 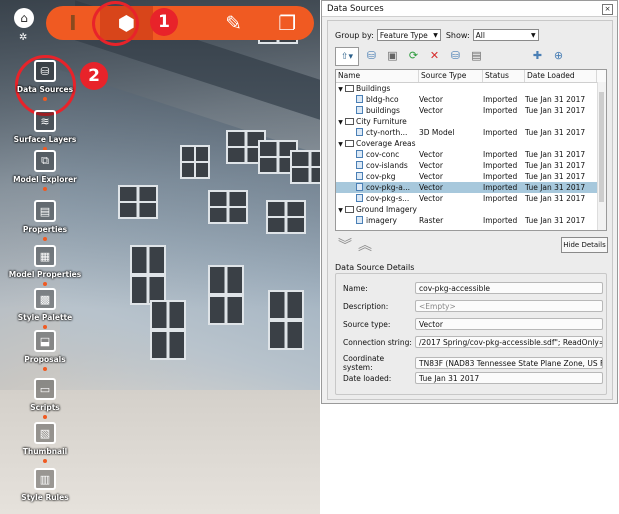 I want to click on tool-separator-dot, so click(x=45, y=369).